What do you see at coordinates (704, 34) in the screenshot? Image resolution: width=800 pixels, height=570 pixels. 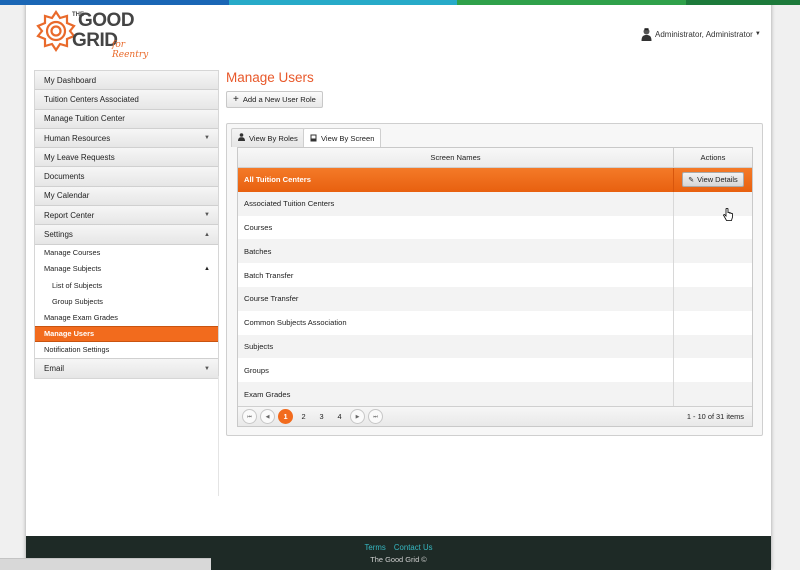 I see `user-name: Administrator, Administrator` at bounding box center [704, 34].